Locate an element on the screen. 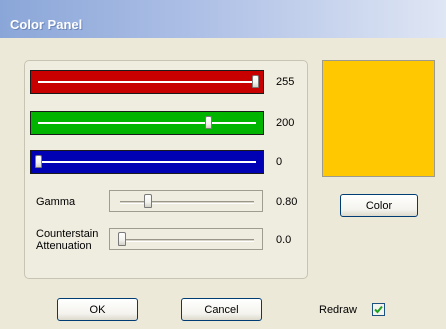 This screenshot has width=446, height=329. redraw-checkbox is located at coordinates (378, 309).